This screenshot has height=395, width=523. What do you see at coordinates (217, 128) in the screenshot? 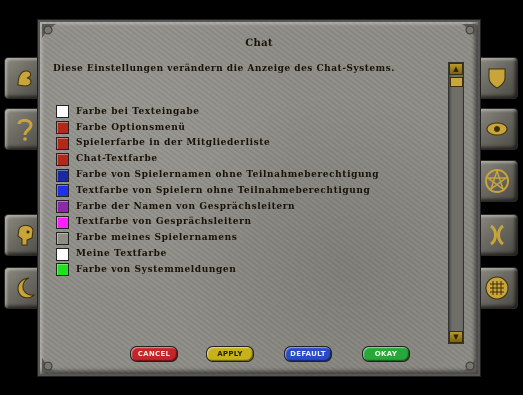
I see `color-option-item: Farbe Optionsmenü` at bounding box center [217, 128].